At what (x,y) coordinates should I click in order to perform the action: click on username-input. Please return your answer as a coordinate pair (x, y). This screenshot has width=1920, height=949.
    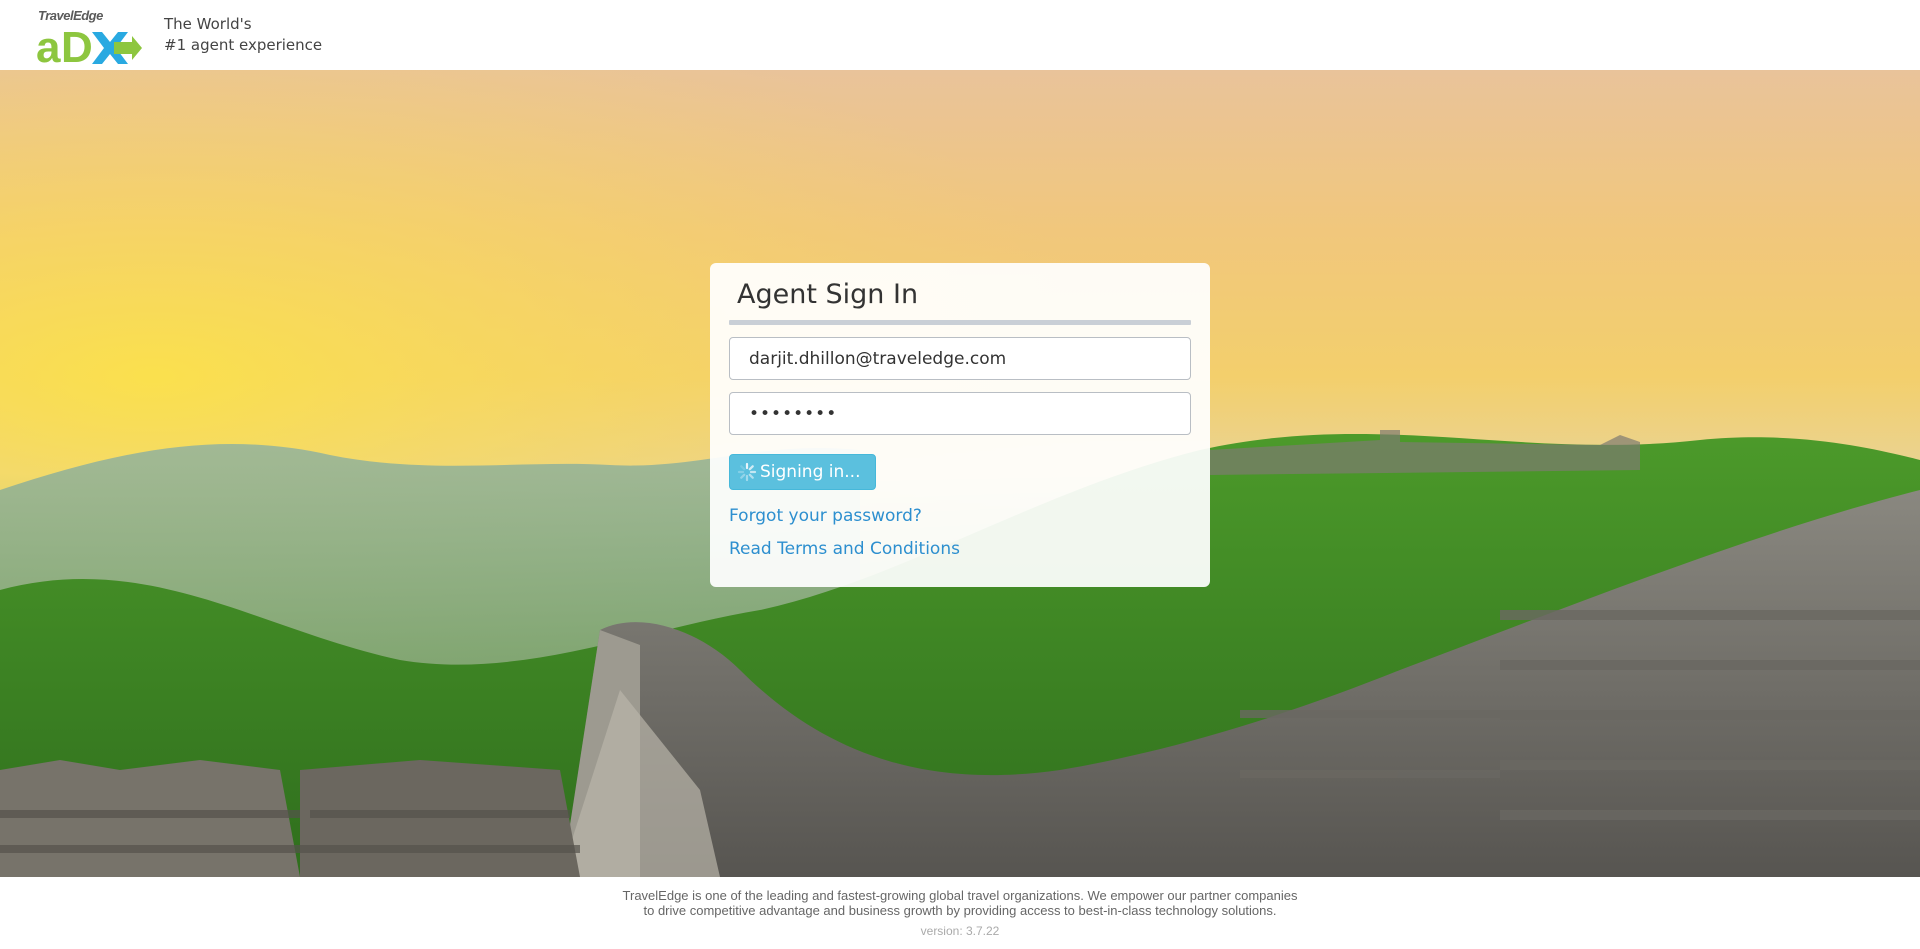
    Looking at the image, I should click on (960, 358).